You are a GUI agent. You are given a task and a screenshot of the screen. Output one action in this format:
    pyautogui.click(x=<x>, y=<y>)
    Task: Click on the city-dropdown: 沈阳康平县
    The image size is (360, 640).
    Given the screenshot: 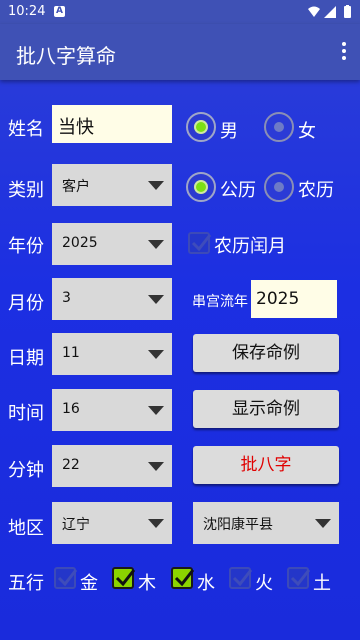 What is the action you would take?
    pyautogui.click(x=266, y=523)
    